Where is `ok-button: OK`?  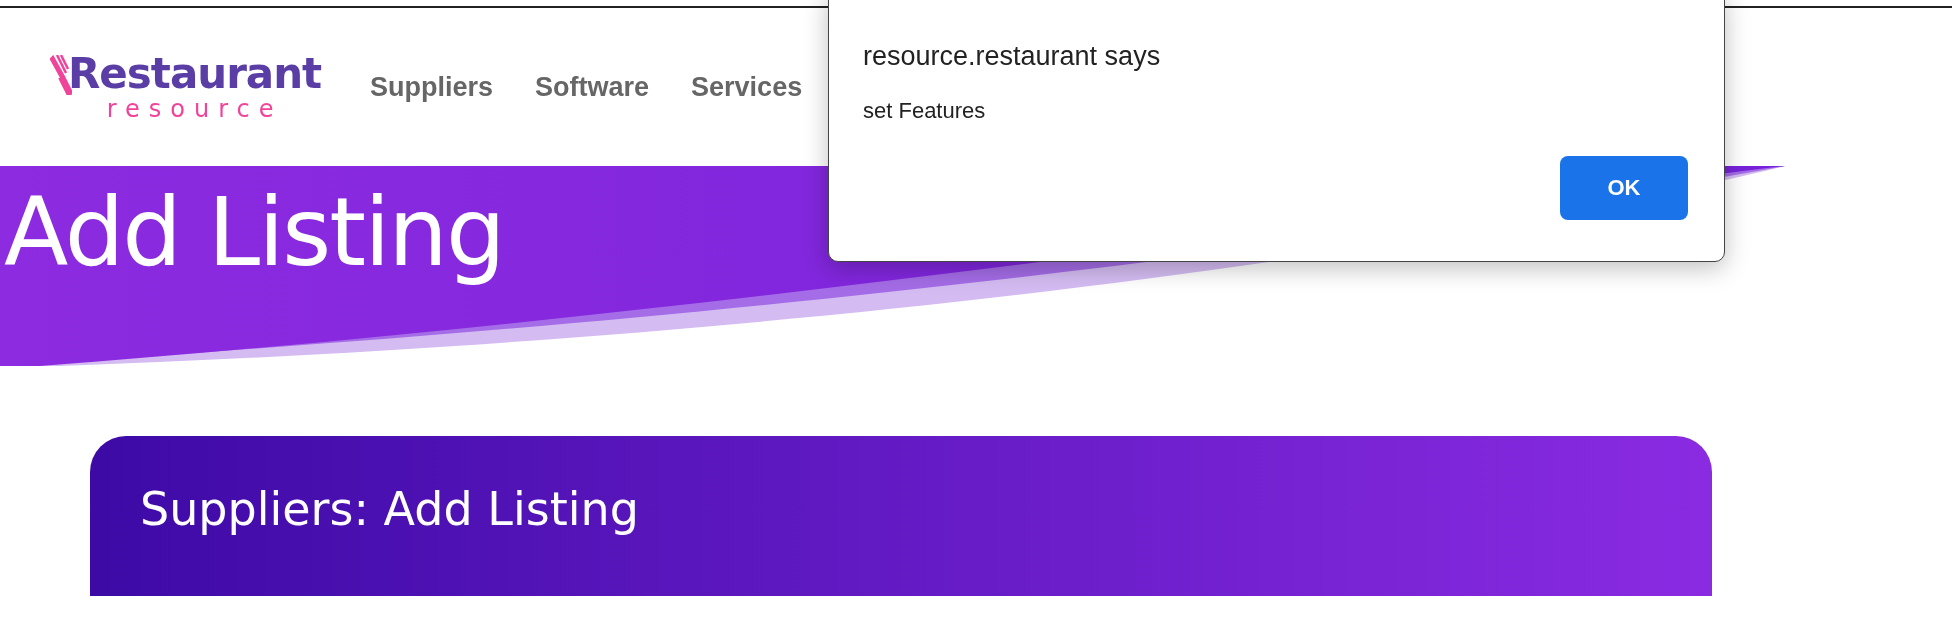
ok-button: OK is located at coordinates (1624, 188).